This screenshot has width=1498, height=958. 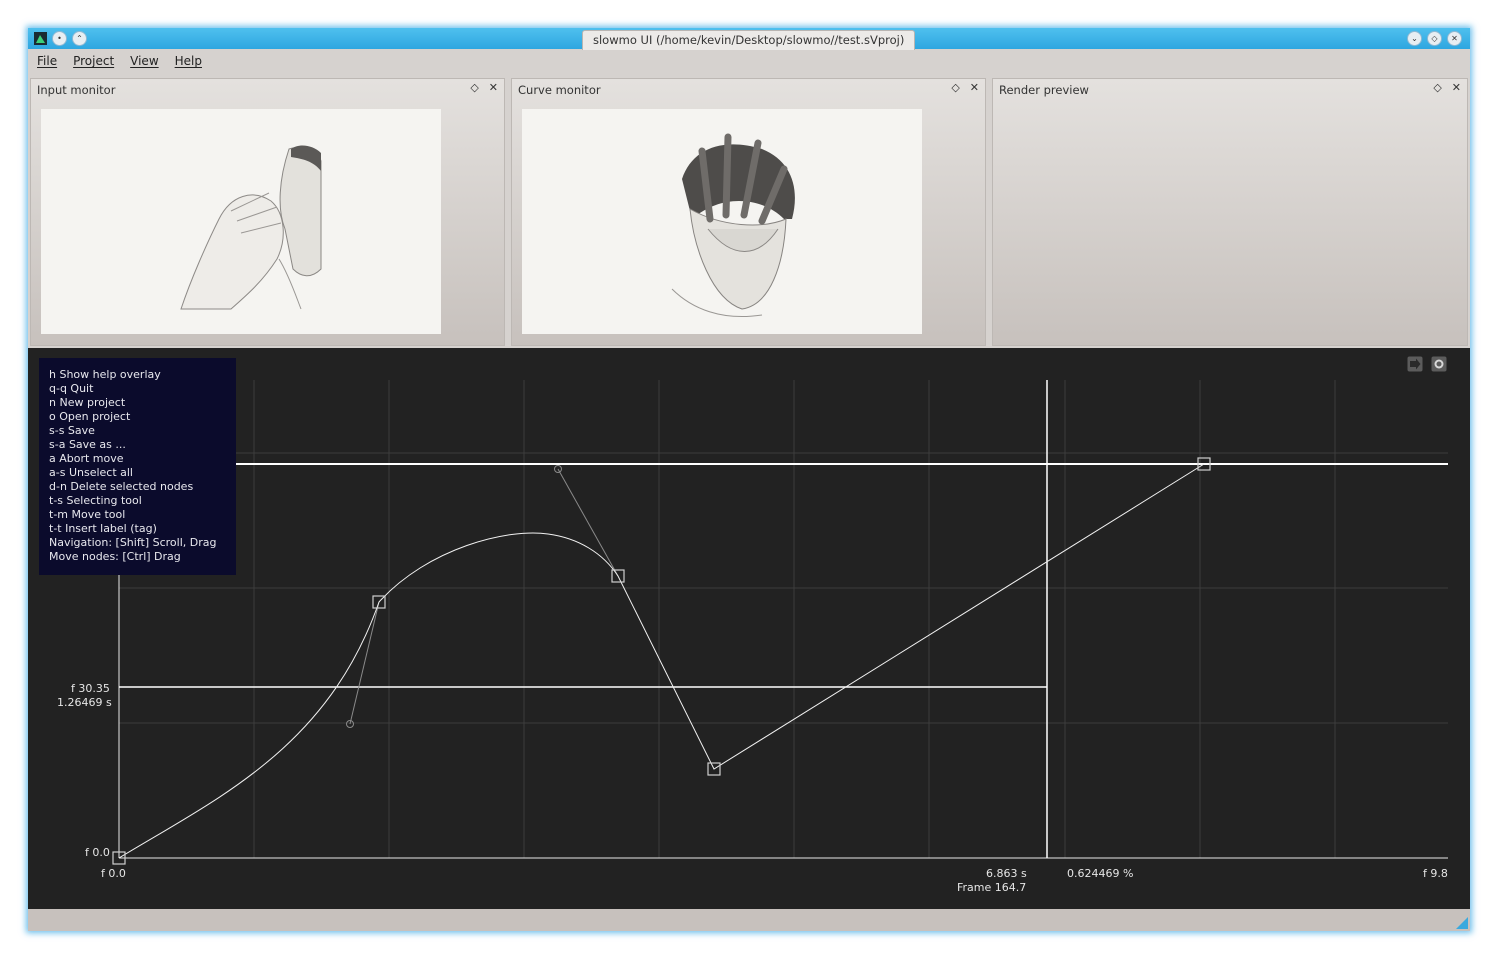 What do you see at coordinates (90, 688) in the screenshot?
I see `cursor-frame-label: f 30.35` at bounding box center [90, 688].